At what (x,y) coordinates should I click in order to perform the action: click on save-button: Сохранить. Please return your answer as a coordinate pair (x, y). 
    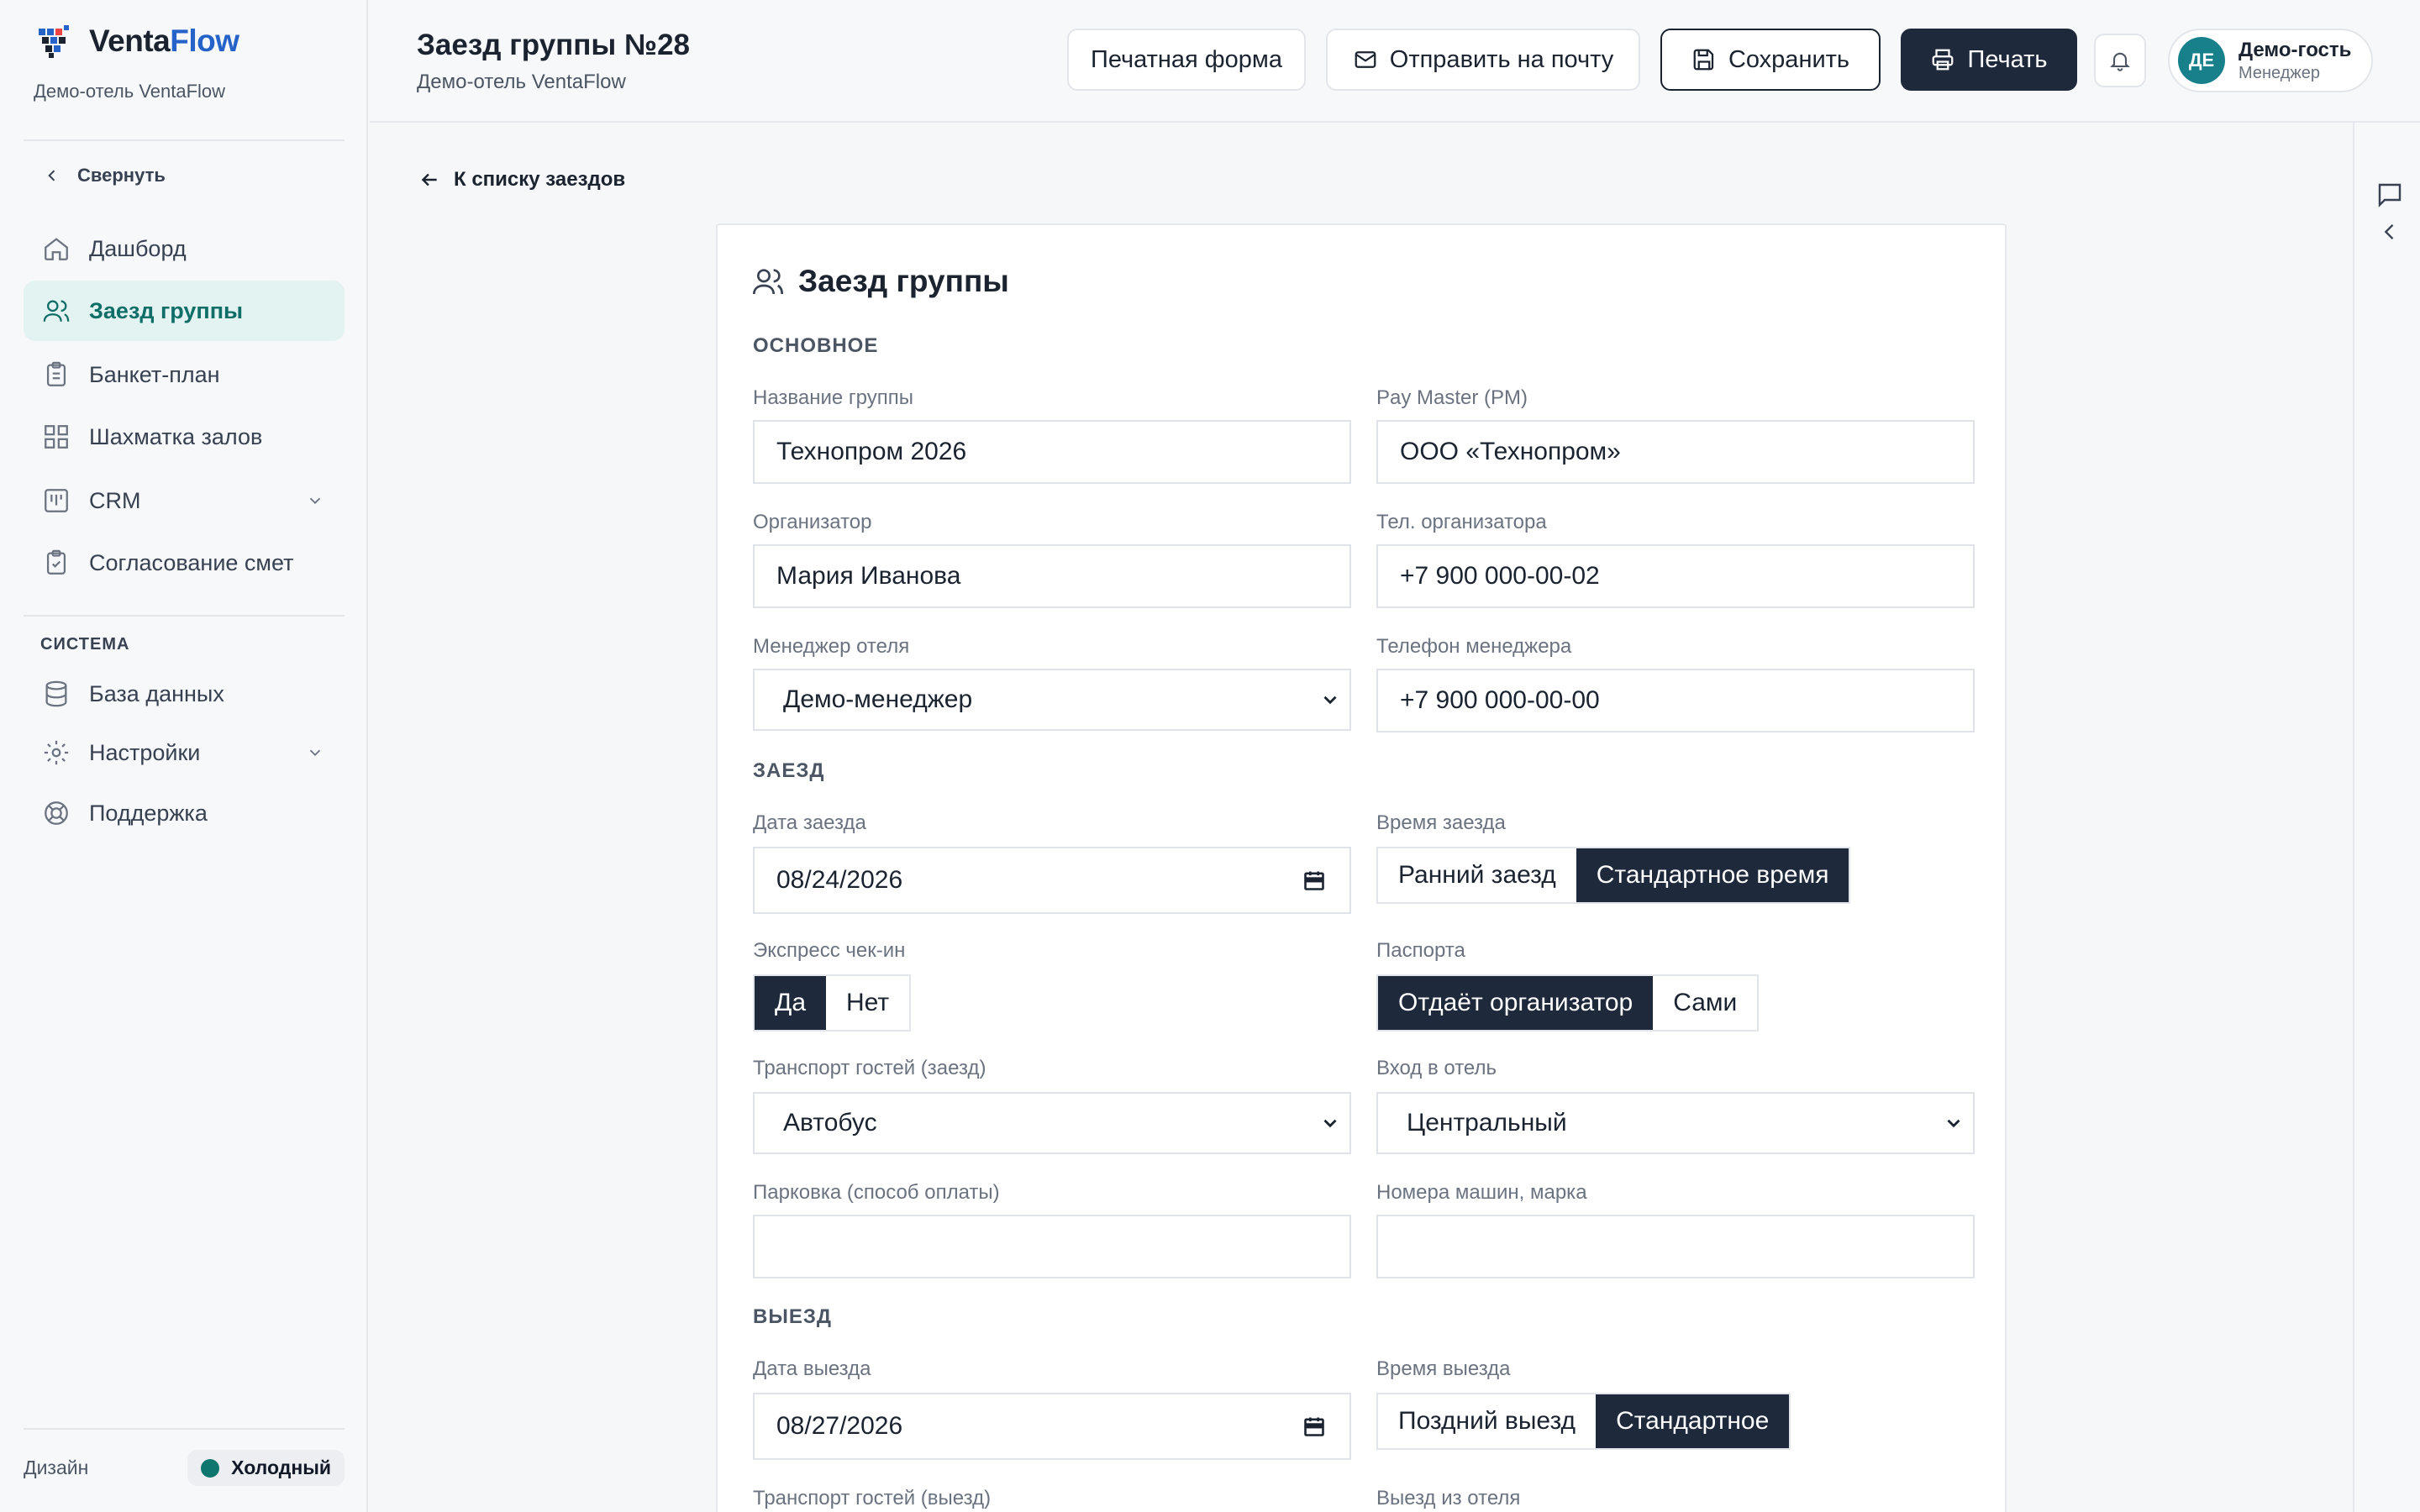
    Looking at the image, I should click on (1770, 60).